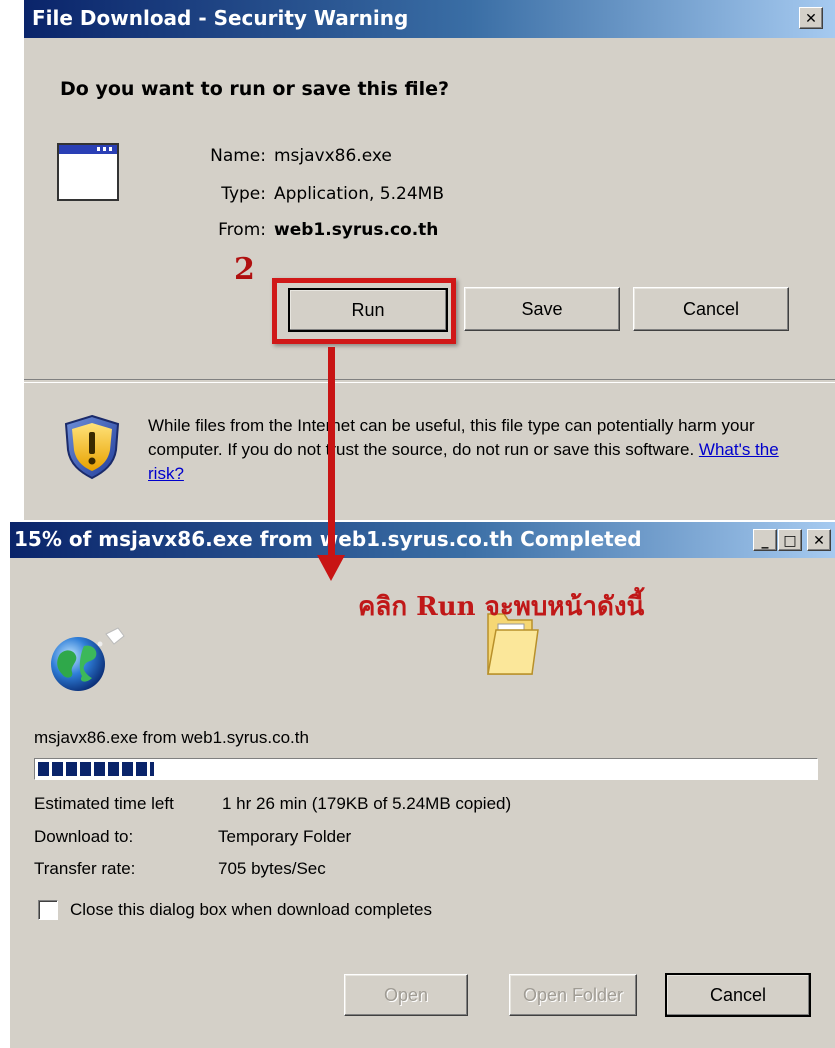 The image size is (835, 1048). Describe the element at coordinates (765, 540) in the screenshot. I see `minimize-icon: _` at that location.